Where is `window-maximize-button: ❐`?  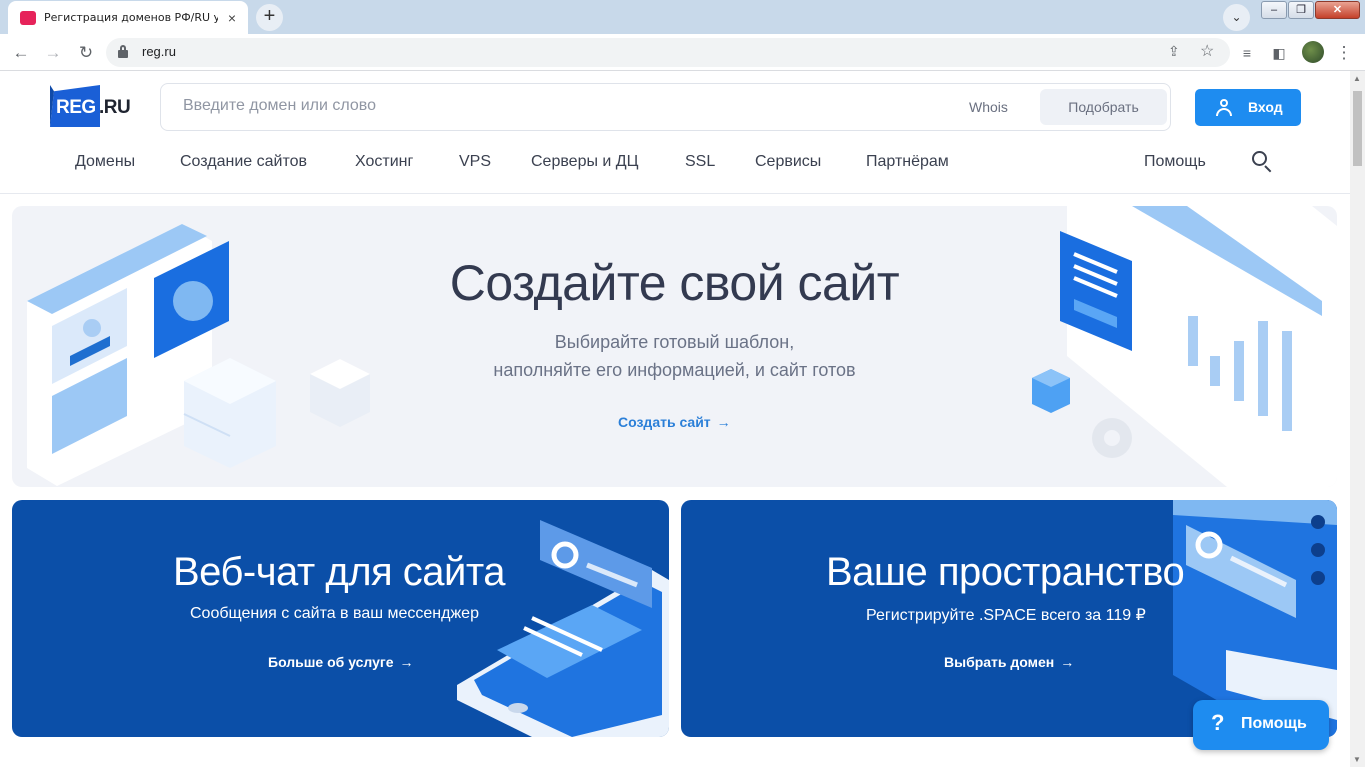 window-maximize-button: ❐ is located at coordinates (1301, 10).